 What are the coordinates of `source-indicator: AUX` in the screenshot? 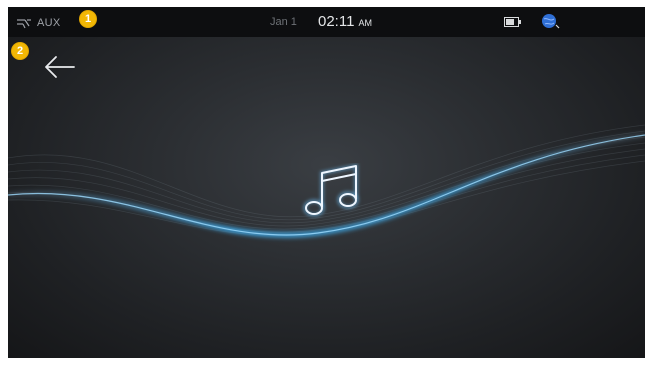 It's located at (38, 23).